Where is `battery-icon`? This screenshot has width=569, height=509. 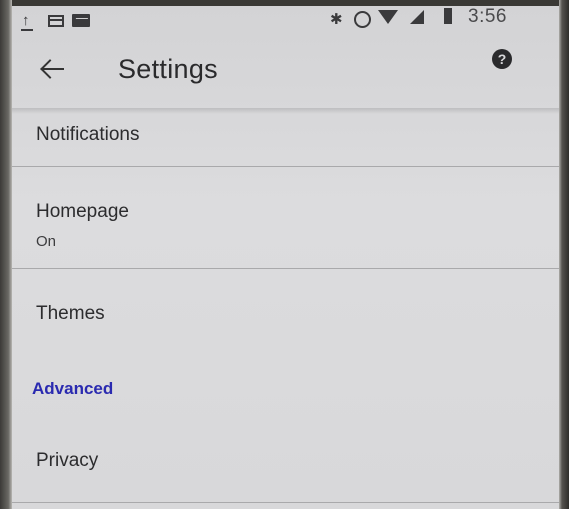 battery-icon is located at coordinates (448, 16).